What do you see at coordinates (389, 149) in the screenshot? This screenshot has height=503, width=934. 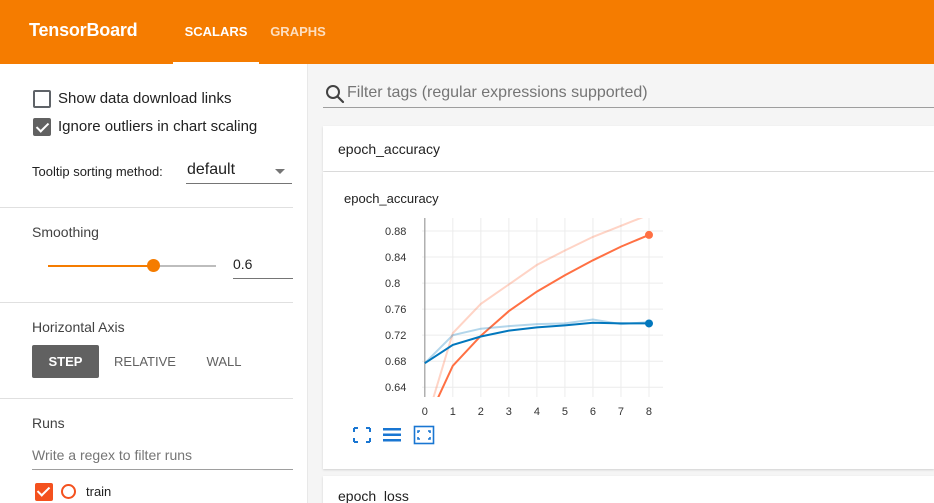 I see `card-title: epoch_accuracy` at bounding box center [389, 149].